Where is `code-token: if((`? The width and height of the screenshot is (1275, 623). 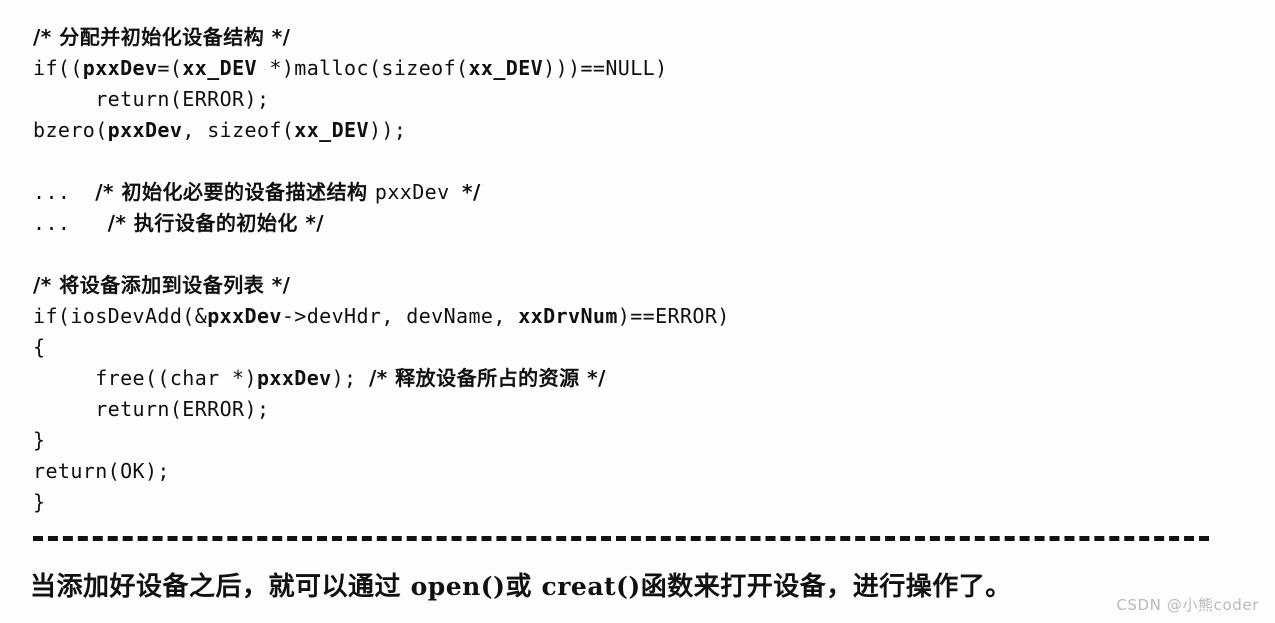
code-token: if(( is located at coordinates (58, 68).